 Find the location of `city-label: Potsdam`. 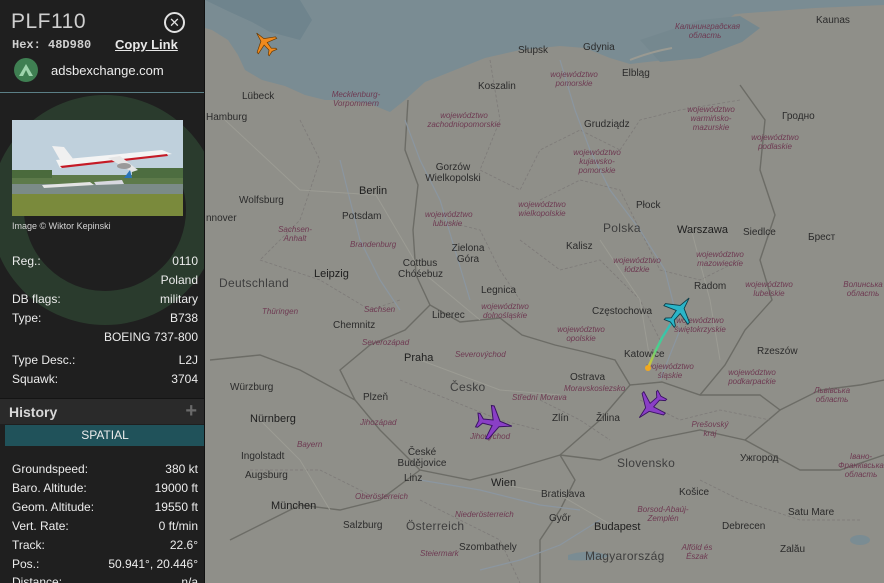

city-label: Potsdam is located at coordinates (362, 216).